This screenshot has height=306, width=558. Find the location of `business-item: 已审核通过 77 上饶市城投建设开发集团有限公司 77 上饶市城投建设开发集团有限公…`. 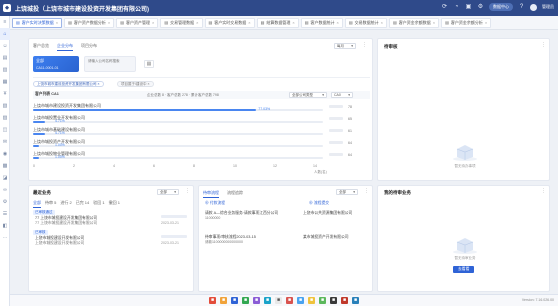

business-item: 已审核通过 77 上饶市城投建设开发集团有限公司 77 上饶市城投建设开发集团有限公… is located at coordinates (112, 219).